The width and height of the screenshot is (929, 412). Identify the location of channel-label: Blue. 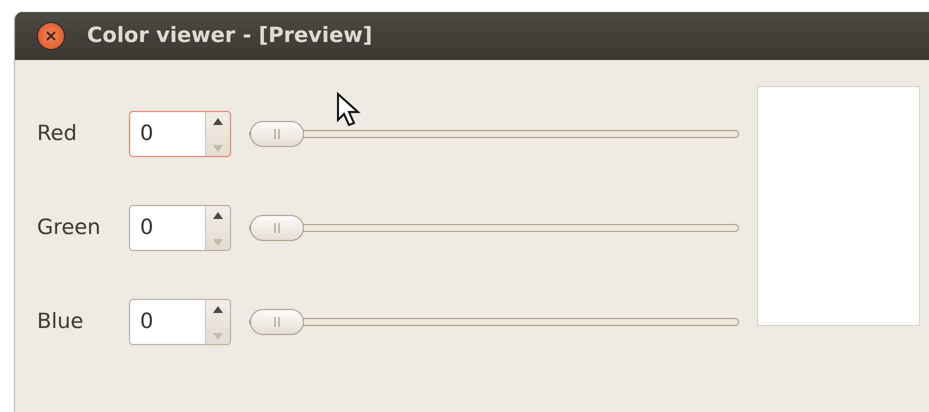
(60, 322).